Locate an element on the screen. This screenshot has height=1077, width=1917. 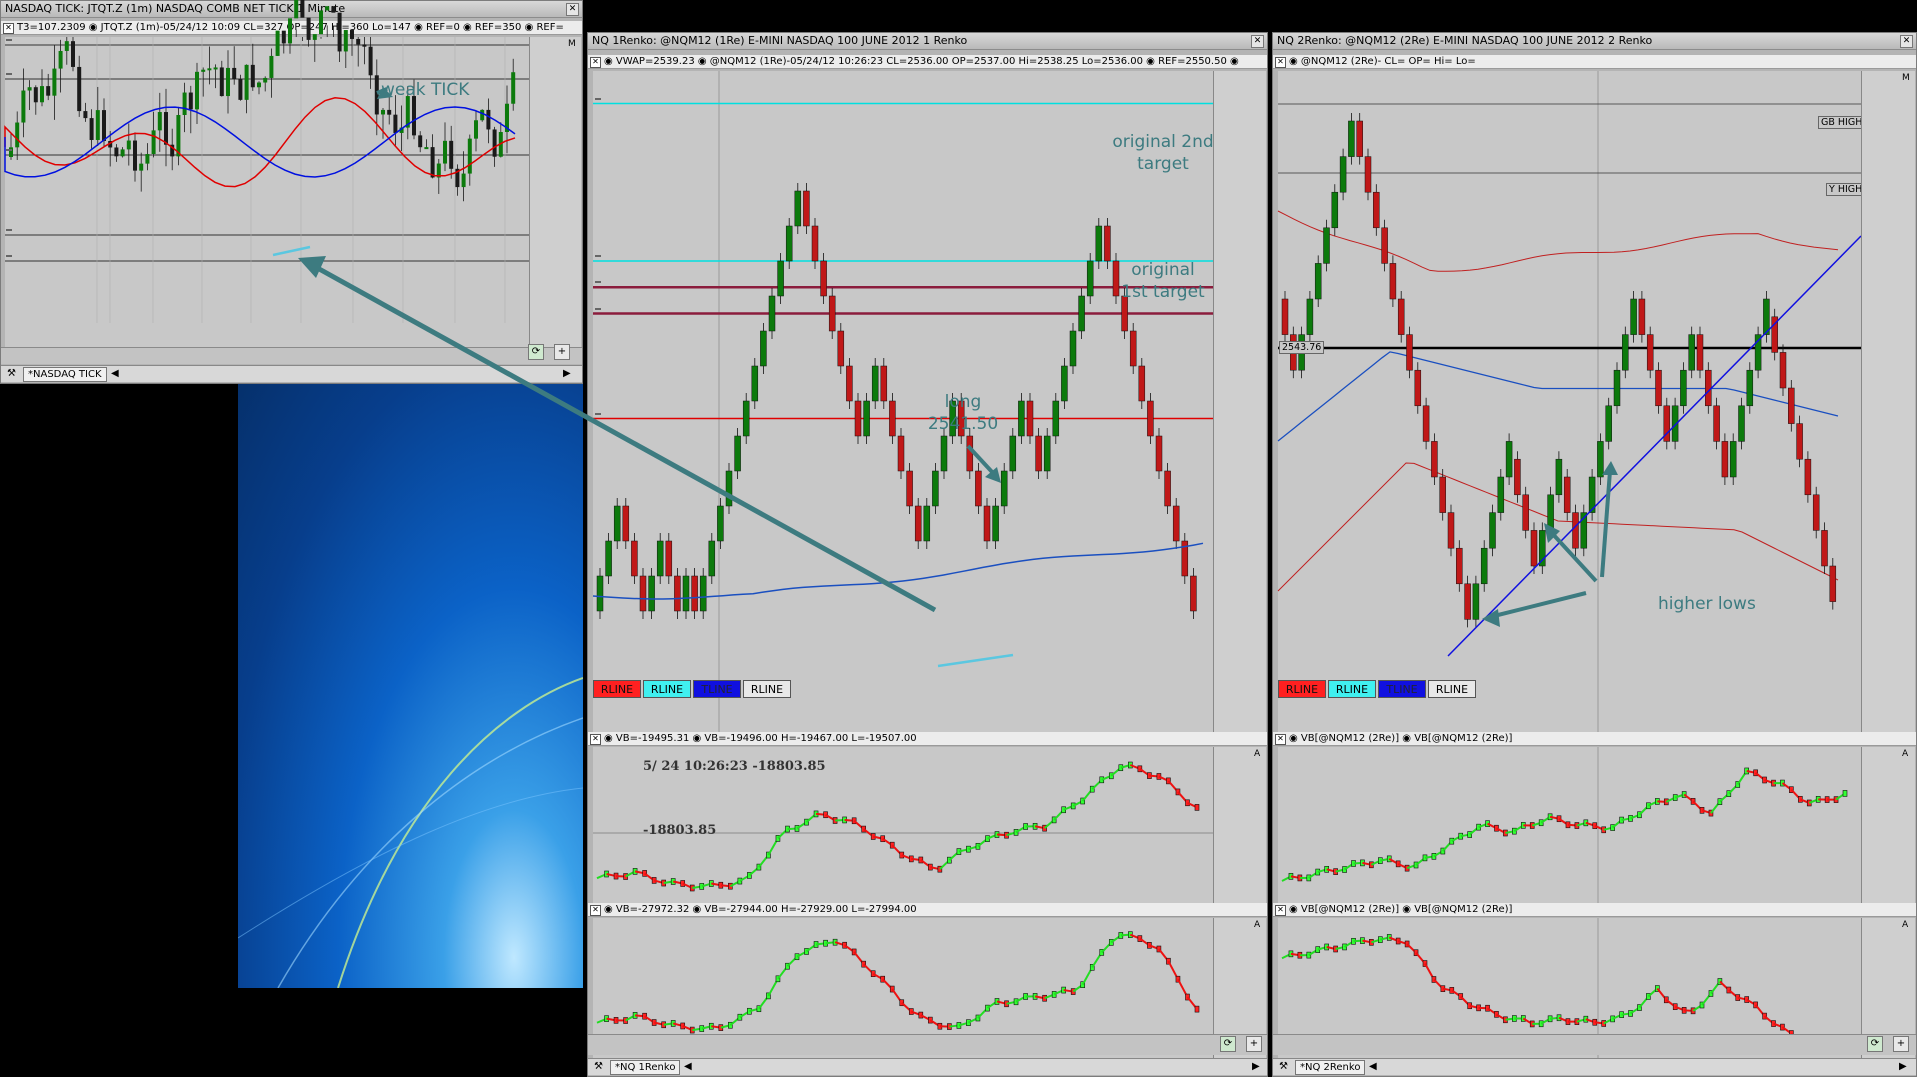
tick-chart-panel: weak TICK is located at coordinates (266, 173).